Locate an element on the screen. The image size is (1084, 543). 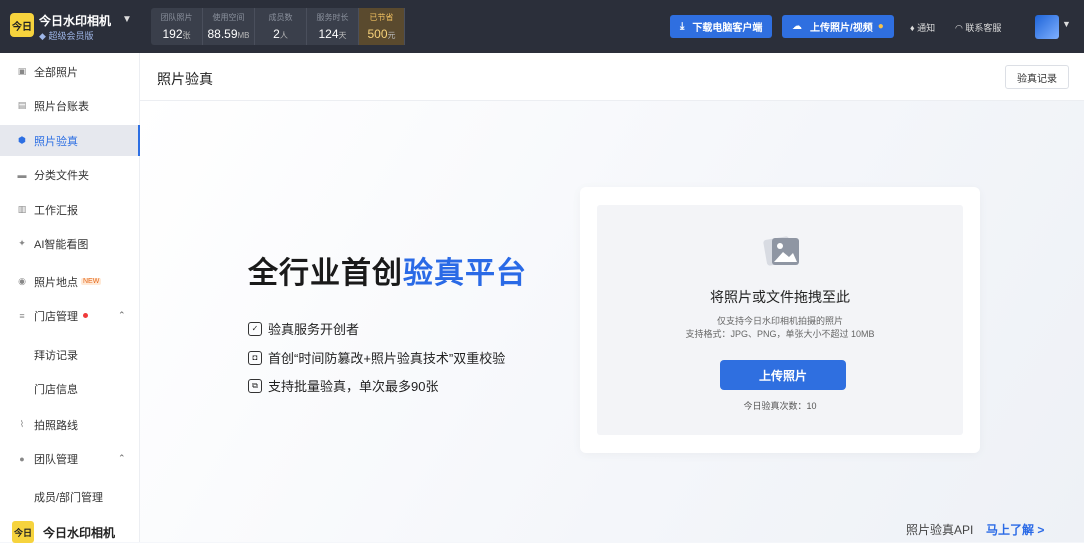
sidebar-subitem-store-info: 门店信息 is located at coordinates (56, 389).